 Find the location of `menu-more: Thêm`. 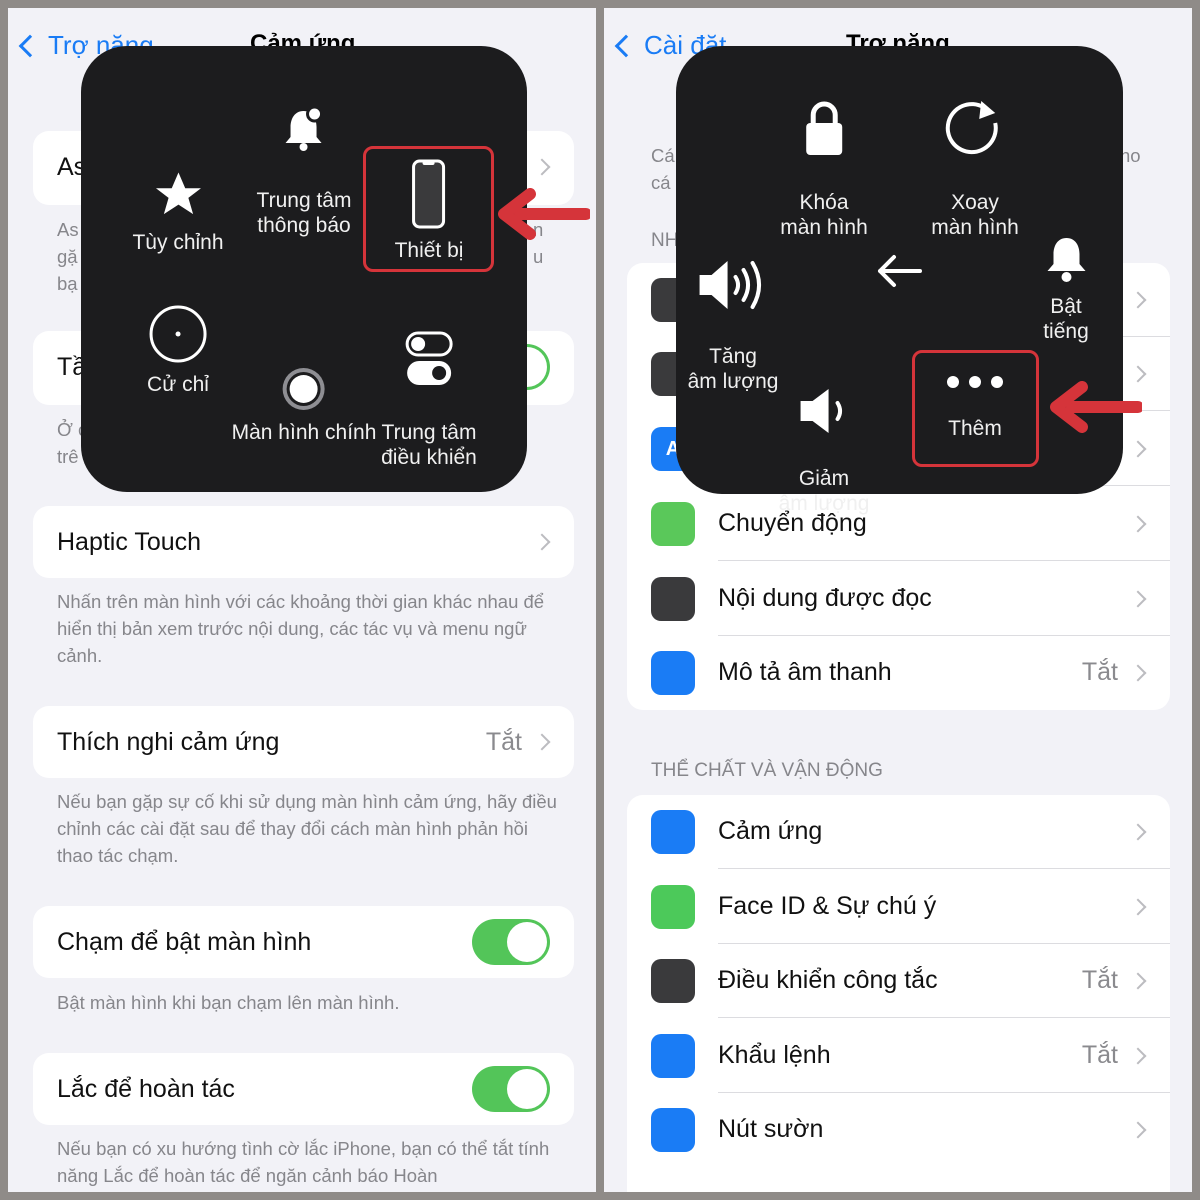

menu-more: Thêm is located at coordinates (975, 406).